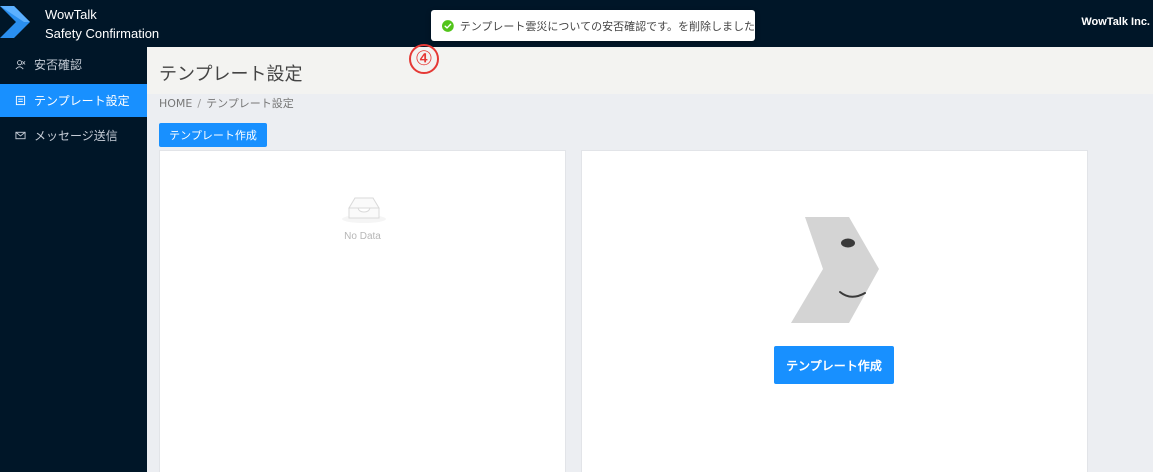  What do you see at coordinates (20, 65) in the screenshot?
I see `people-icon` at bounding box center [20, 65].